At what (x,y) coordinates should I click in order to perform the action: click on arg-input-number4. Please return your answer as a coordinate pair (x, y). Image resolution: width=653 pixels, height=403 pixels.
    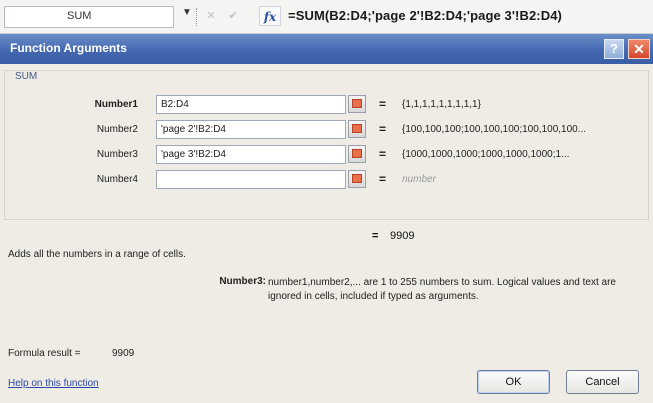
    Looking at the image, I should click on (251, 179).